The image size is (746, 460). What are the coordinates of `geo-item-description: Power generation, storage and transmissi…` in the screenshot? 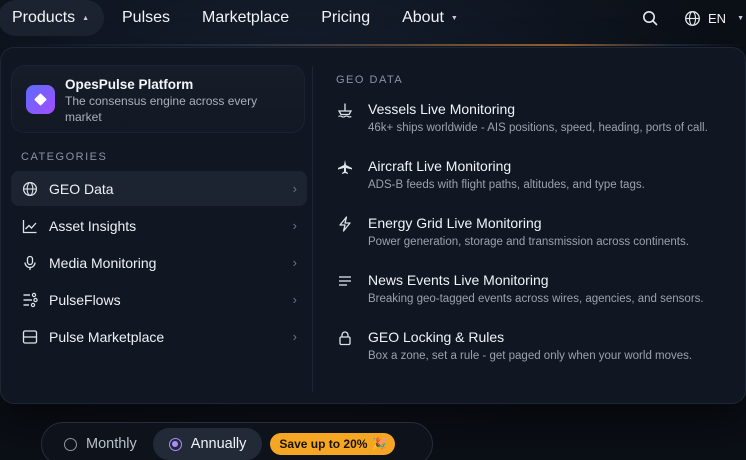 It's located at (528, 242).